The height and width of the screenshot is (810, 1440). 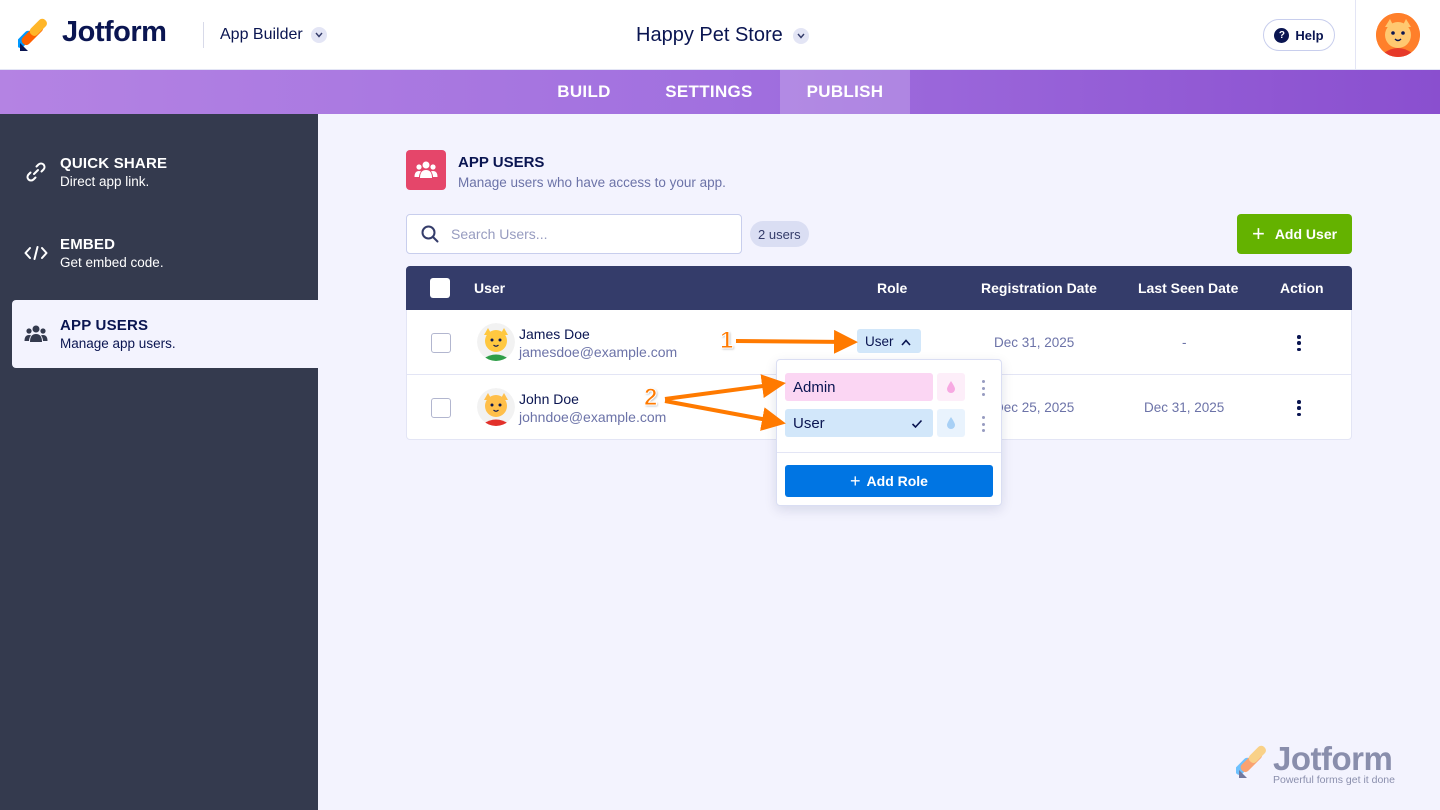 What do you see at coordinates (917, 424) in the screenshot?
I see `checkmark-icon` at bounding box center [917, 424].